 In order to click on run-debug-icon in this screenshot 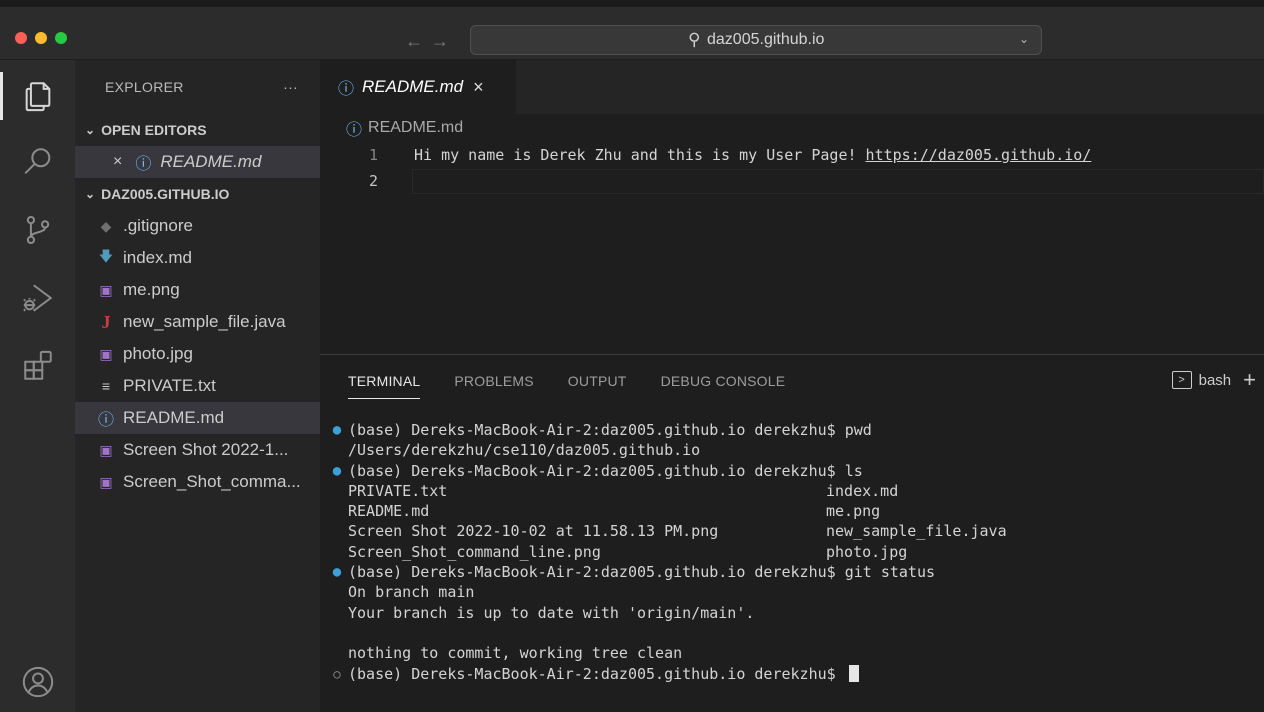, I will do `click(37, 298)`.